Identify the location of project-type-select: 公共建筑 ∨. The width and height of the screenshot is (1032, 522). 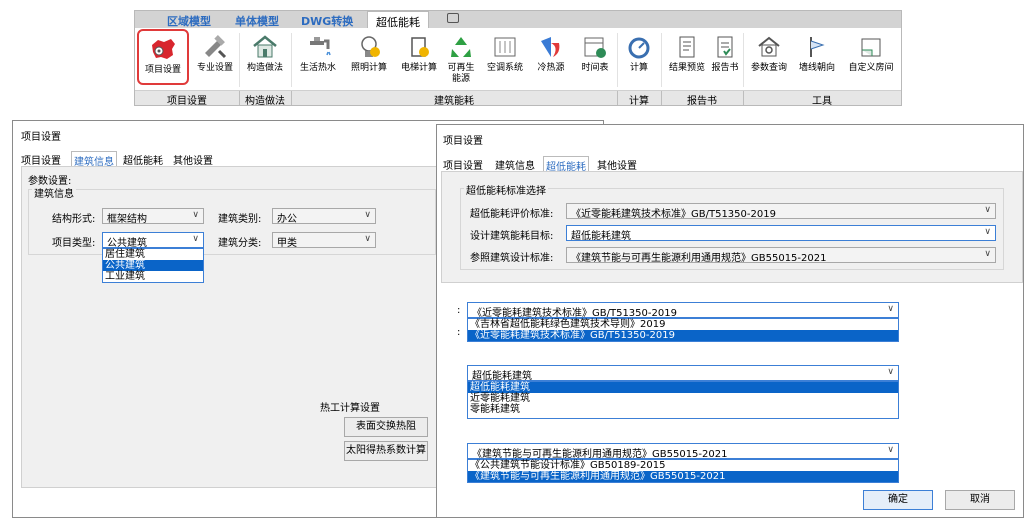
(153, 240).